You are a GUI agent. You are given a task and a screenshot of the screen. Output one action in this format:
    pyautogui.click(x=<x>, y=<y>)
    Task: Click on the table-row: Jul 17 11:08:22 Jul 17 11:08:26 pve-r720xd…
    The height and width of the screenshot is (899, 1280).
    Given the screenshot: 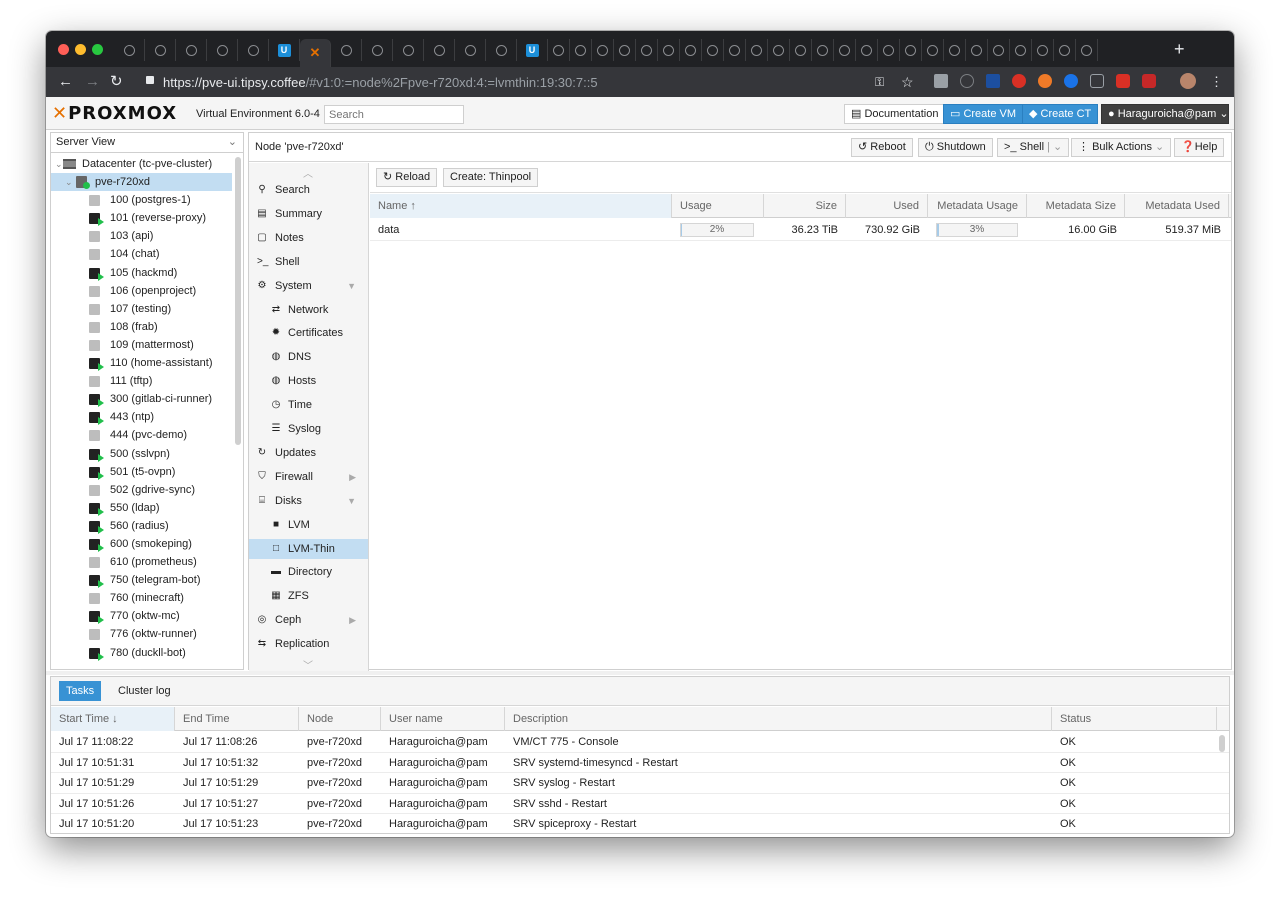 What is the action you would take?
    pyautogui.click(x=640, y=742)
    